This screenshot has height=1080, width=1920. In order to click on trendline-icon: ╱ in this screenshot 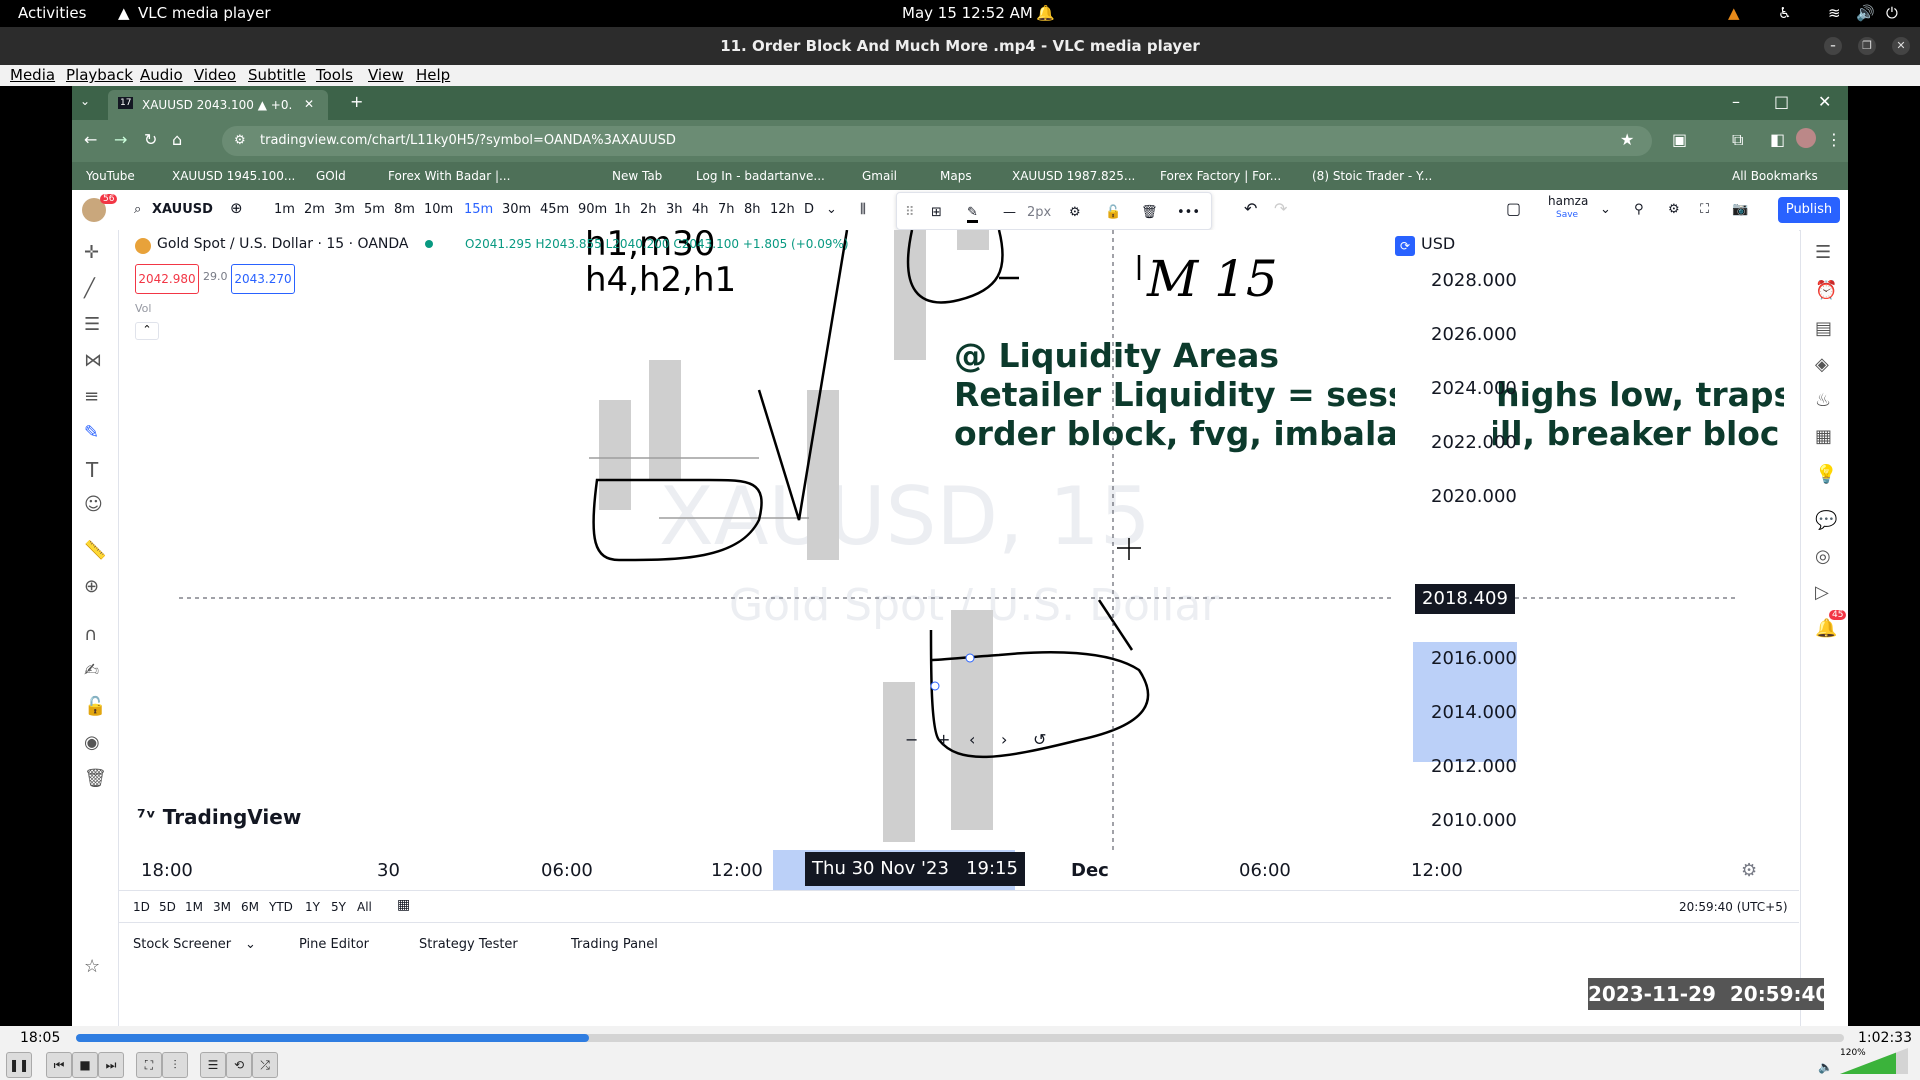, I will do `click(89, 288)`.